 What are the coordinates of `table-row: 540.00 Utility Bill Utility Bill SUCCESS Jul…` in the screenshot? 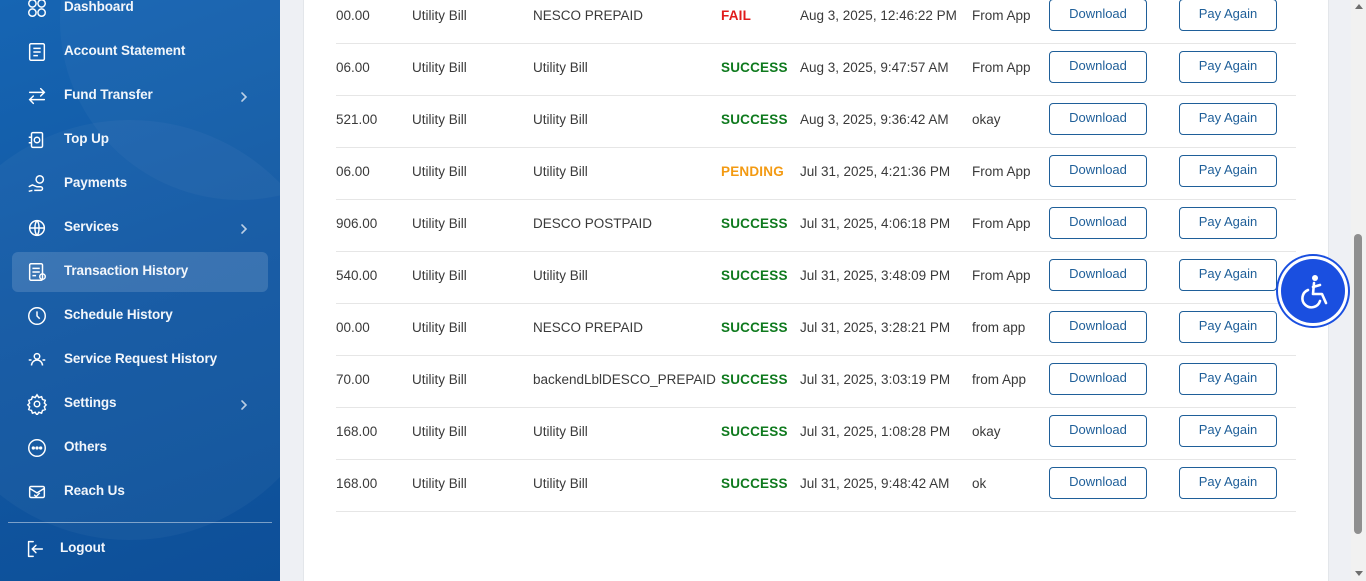 It's located at (816, 277).